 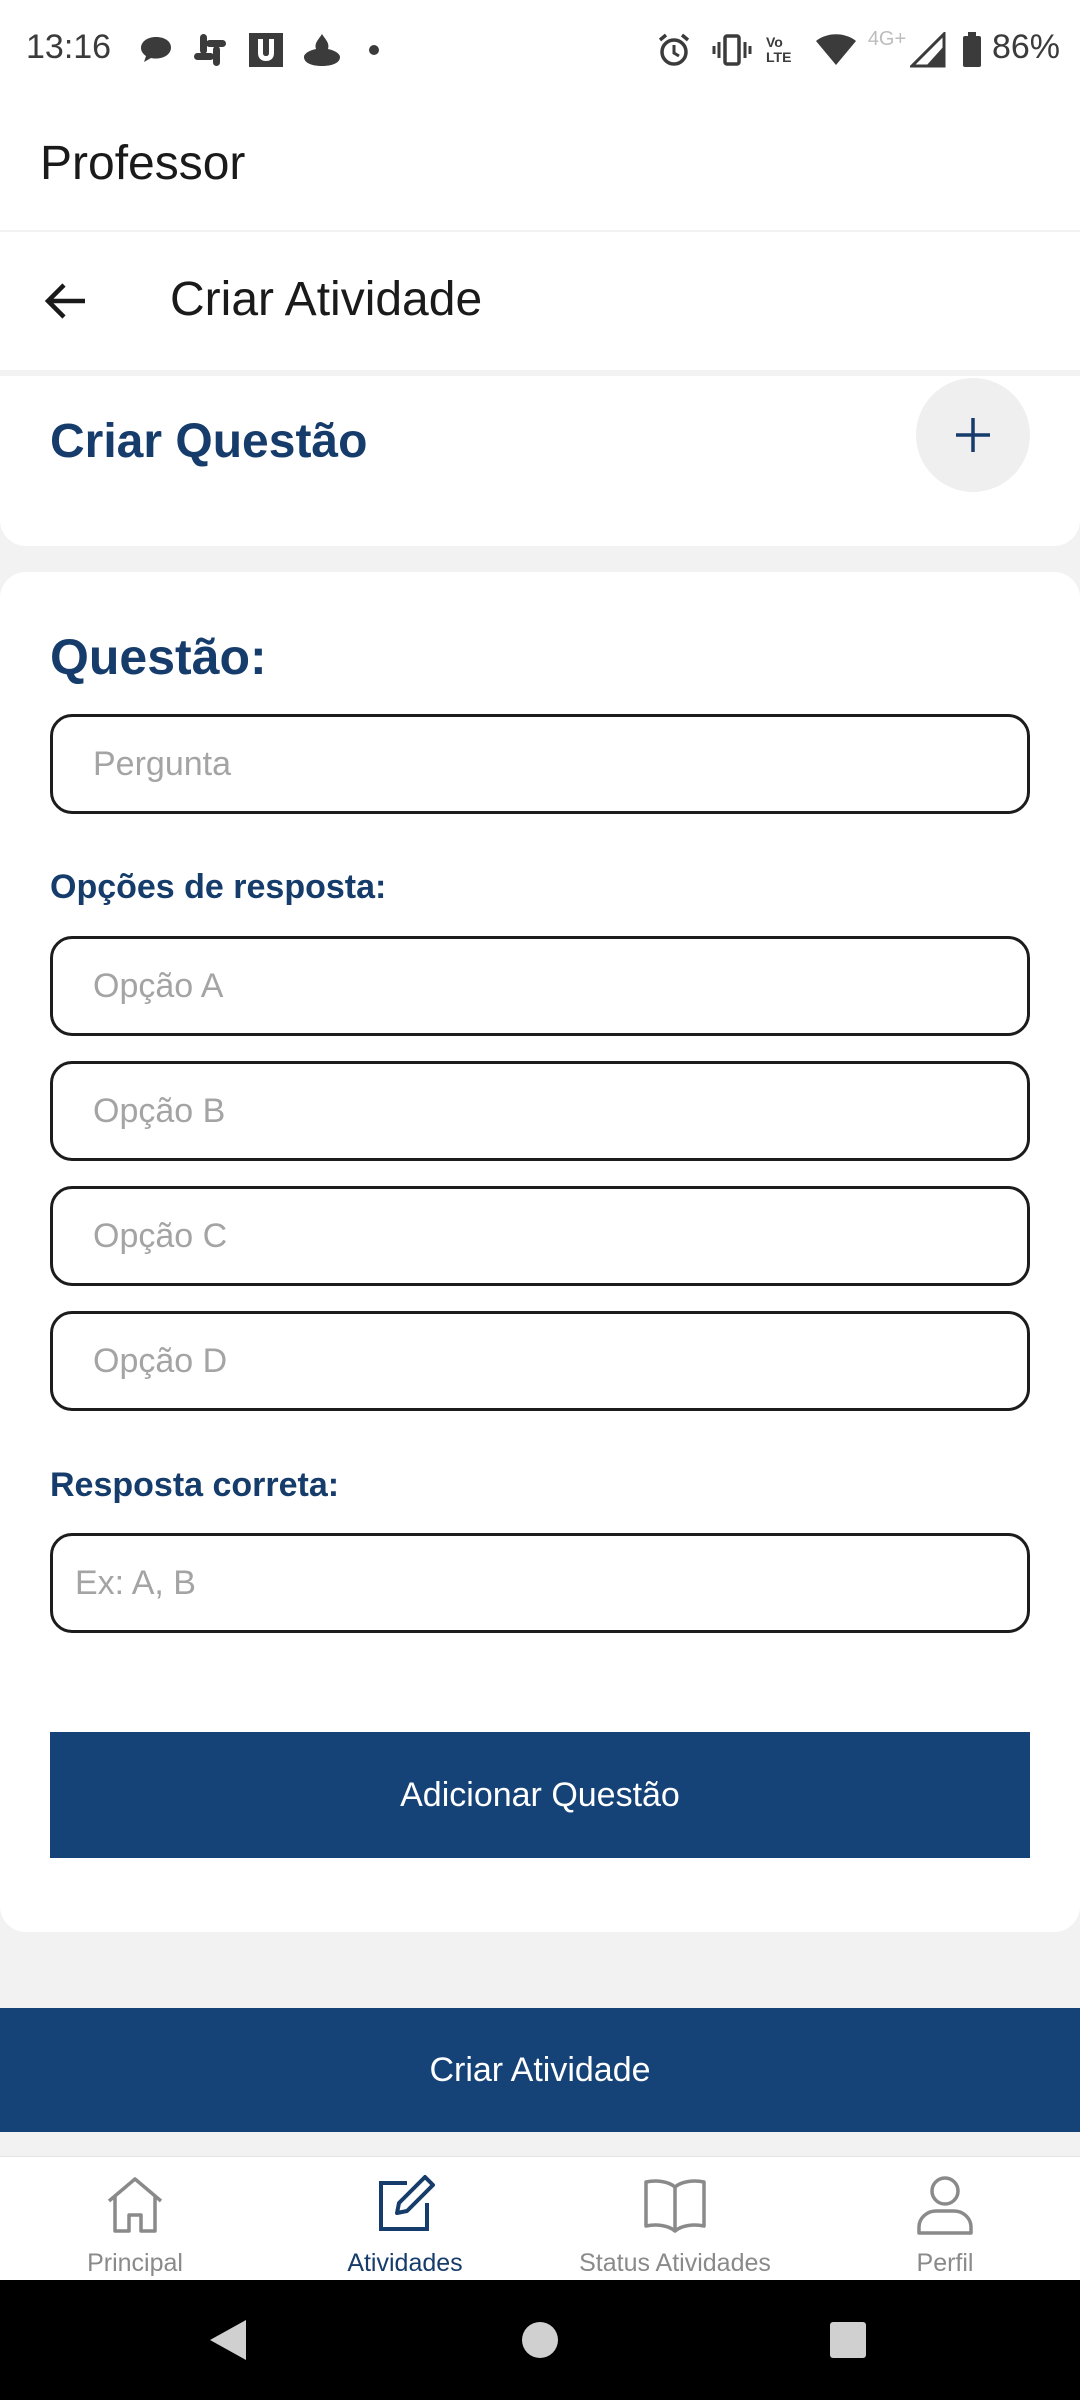 I want to click on option-d-input, so click(x=540, y=1361).